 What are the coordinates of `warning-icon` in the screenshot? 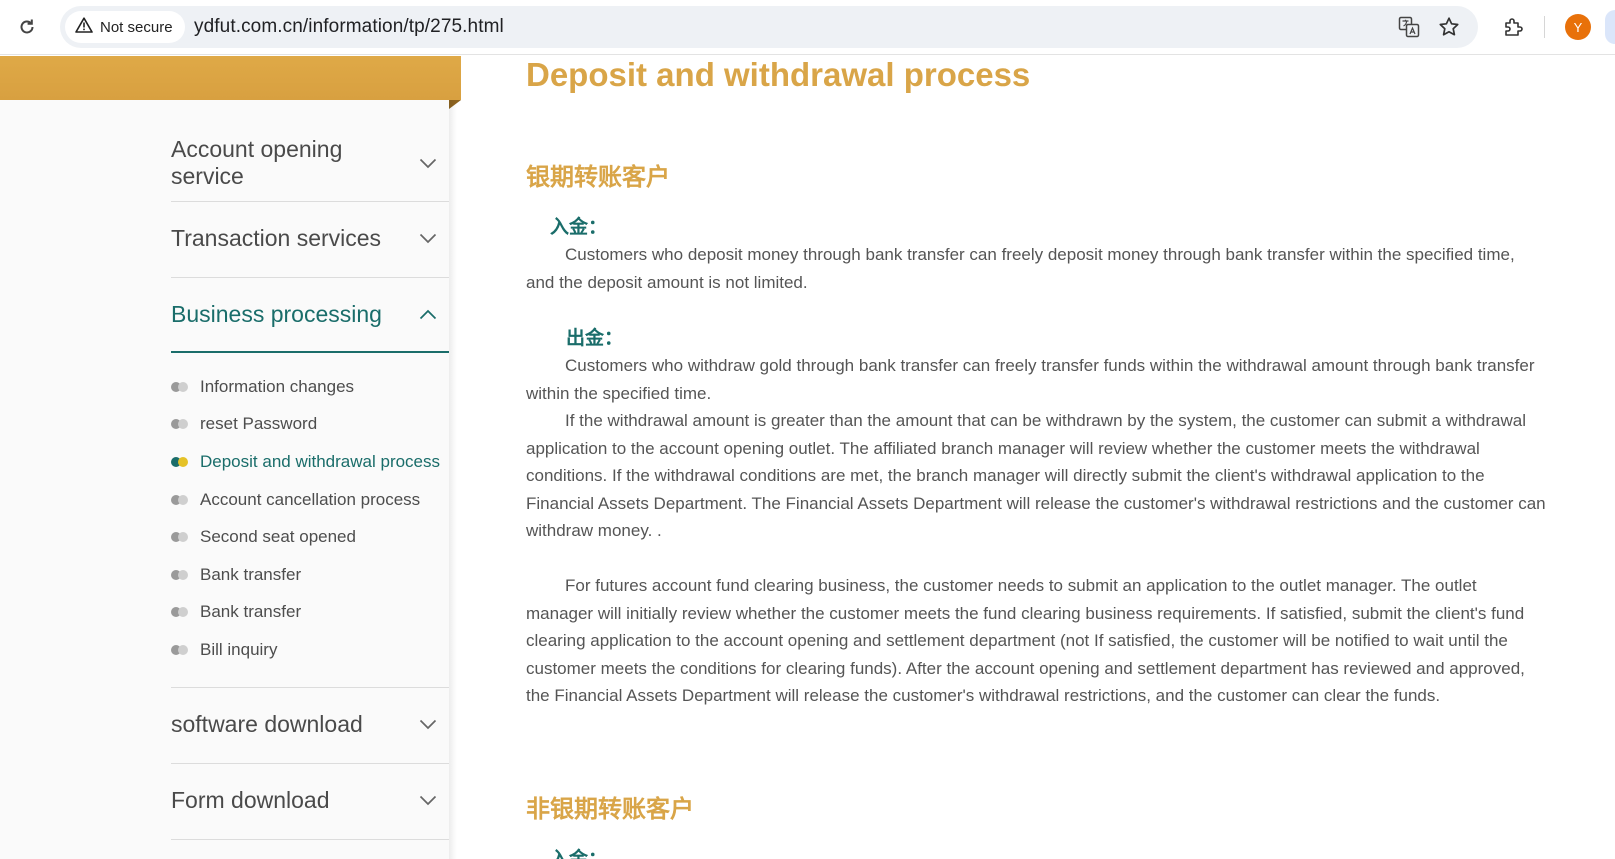 It's located at (84, 27).